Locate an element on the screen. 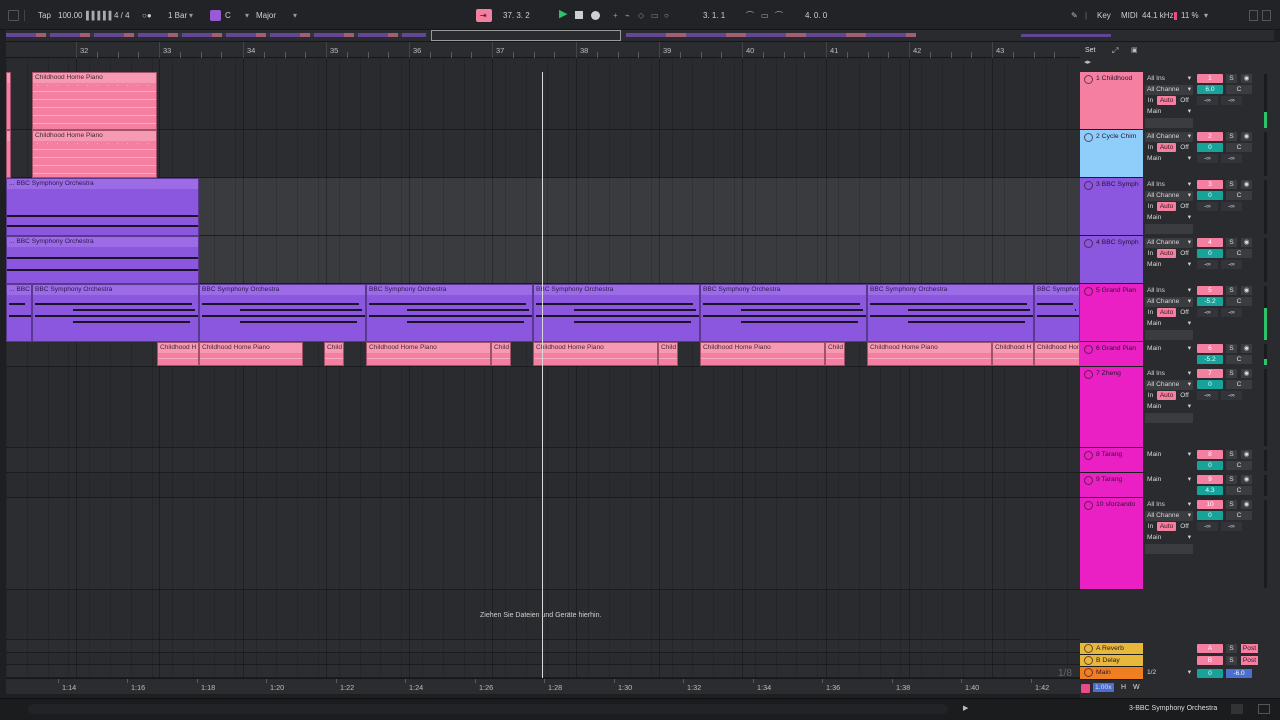  expand-icon: ⤢ is located at coordinates (1115, 51).